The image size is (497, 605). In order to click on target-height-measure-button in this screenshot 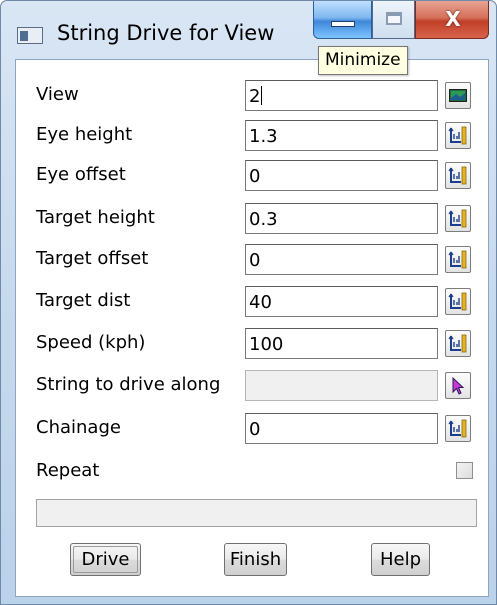, I will do `click(458, 218)`.